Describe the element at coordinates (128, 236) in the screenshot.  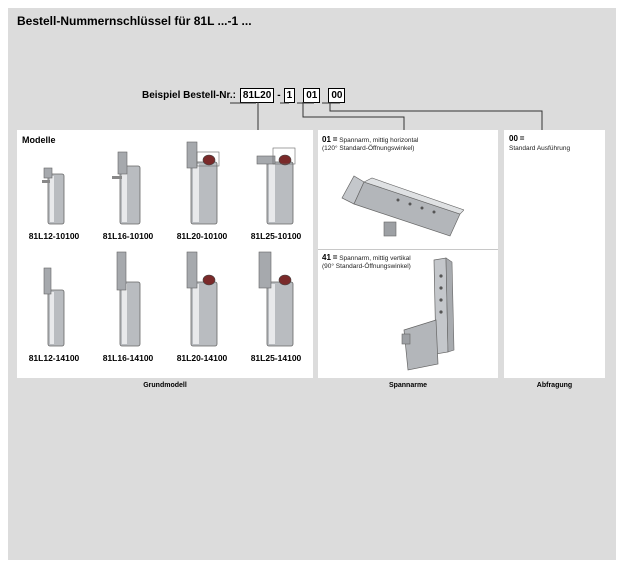
I see `model-label: 81L16-10100` at that location.